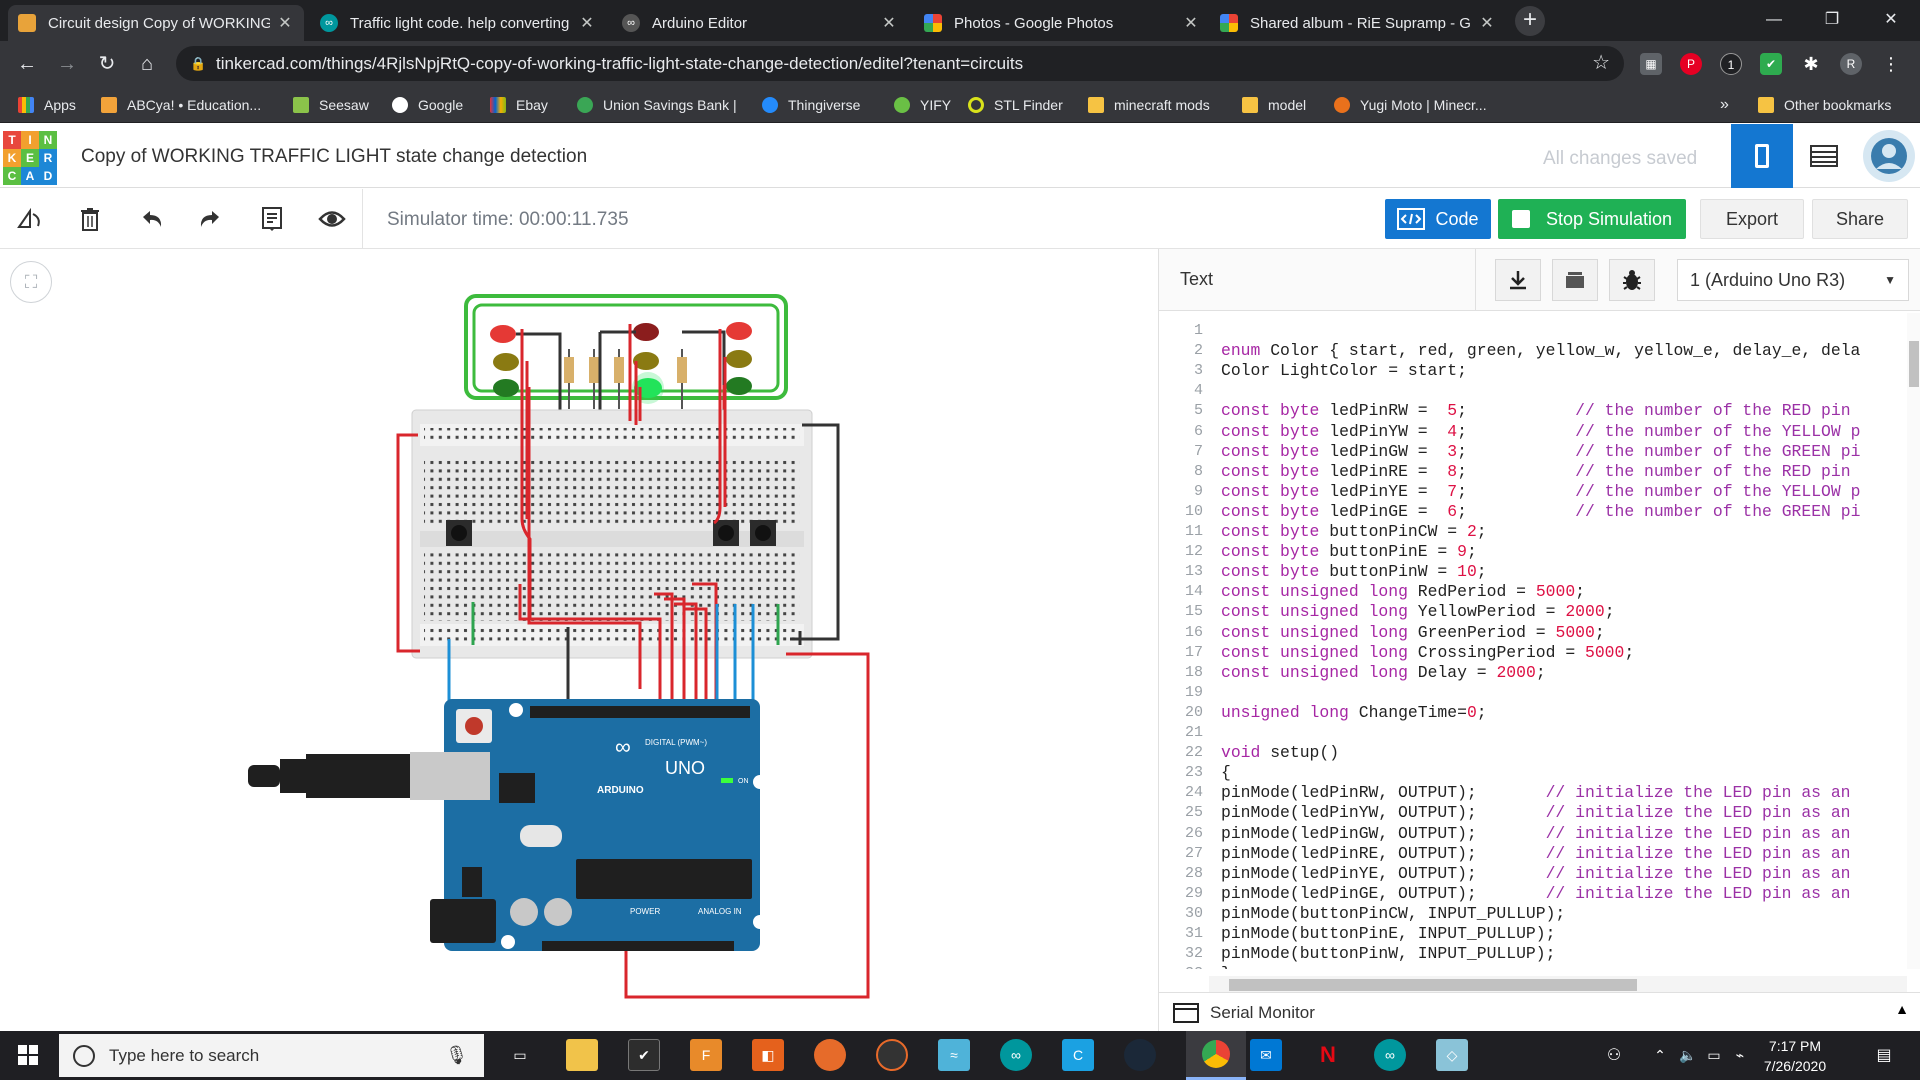  I want to click on vertical-scrollbar, so click(1913, 641).